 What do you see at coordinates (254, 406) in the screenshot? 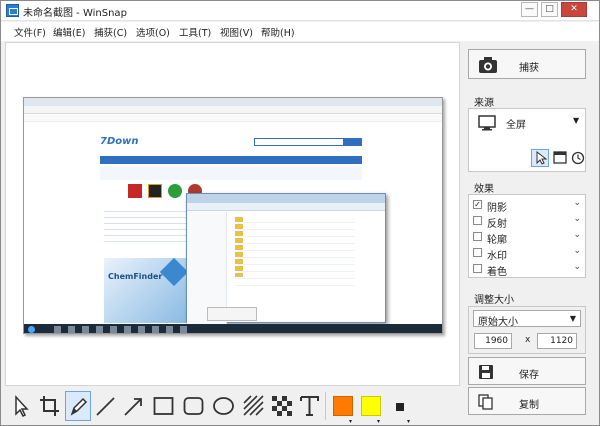
I see `highlight-tool` at bounding box center [254, 406].